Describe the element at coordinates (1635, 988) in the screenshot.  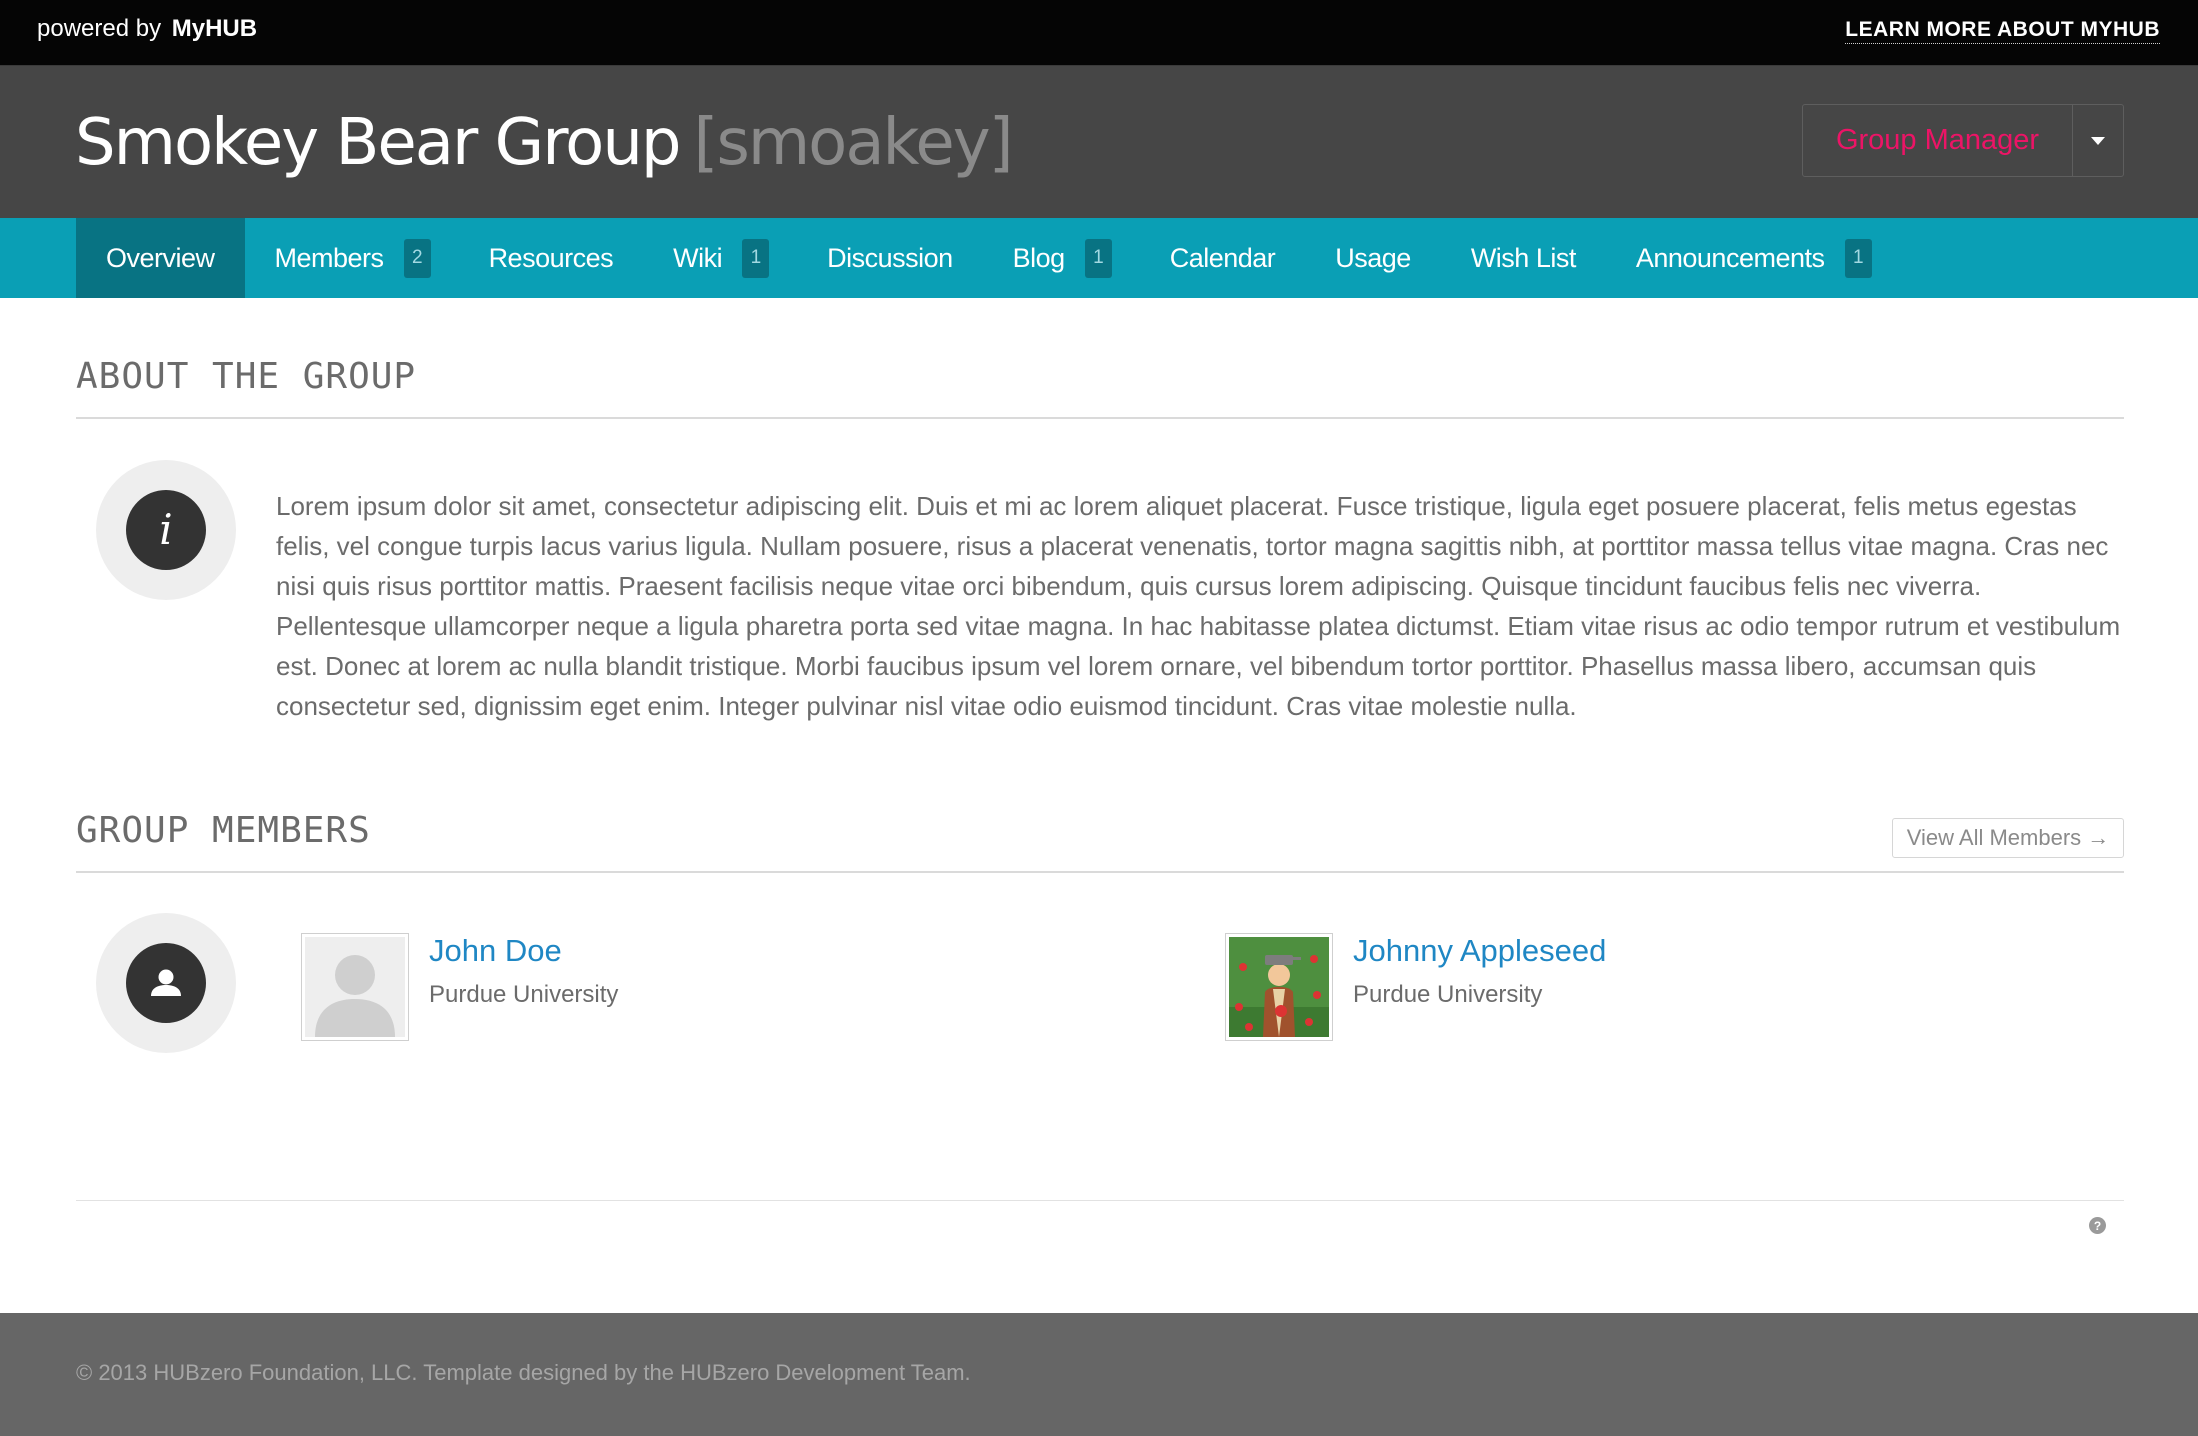
I see `member-card: Johnny Appleseed Purdue University` at that location.